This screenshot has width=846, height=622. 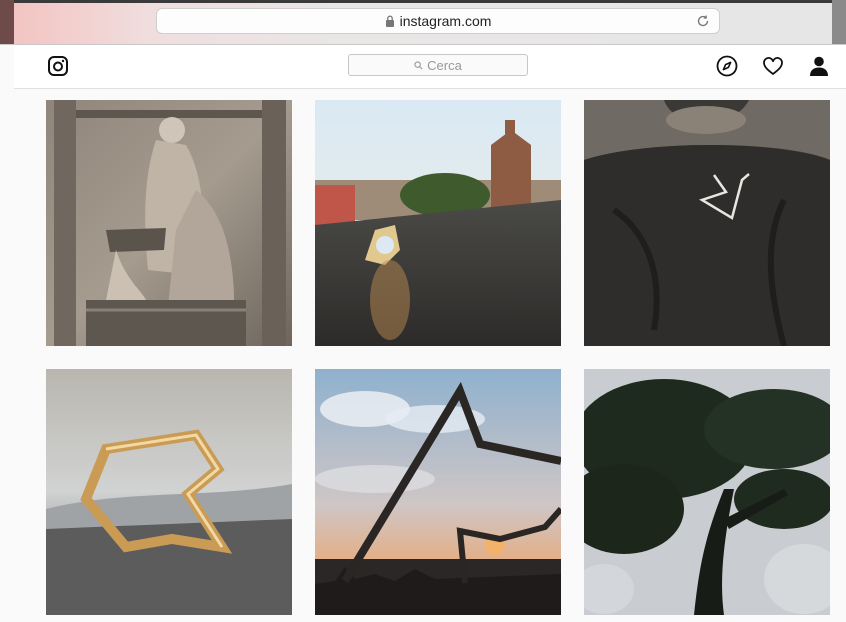 I want to click on address-bar: instagram.com, so click(x=438, y=21).